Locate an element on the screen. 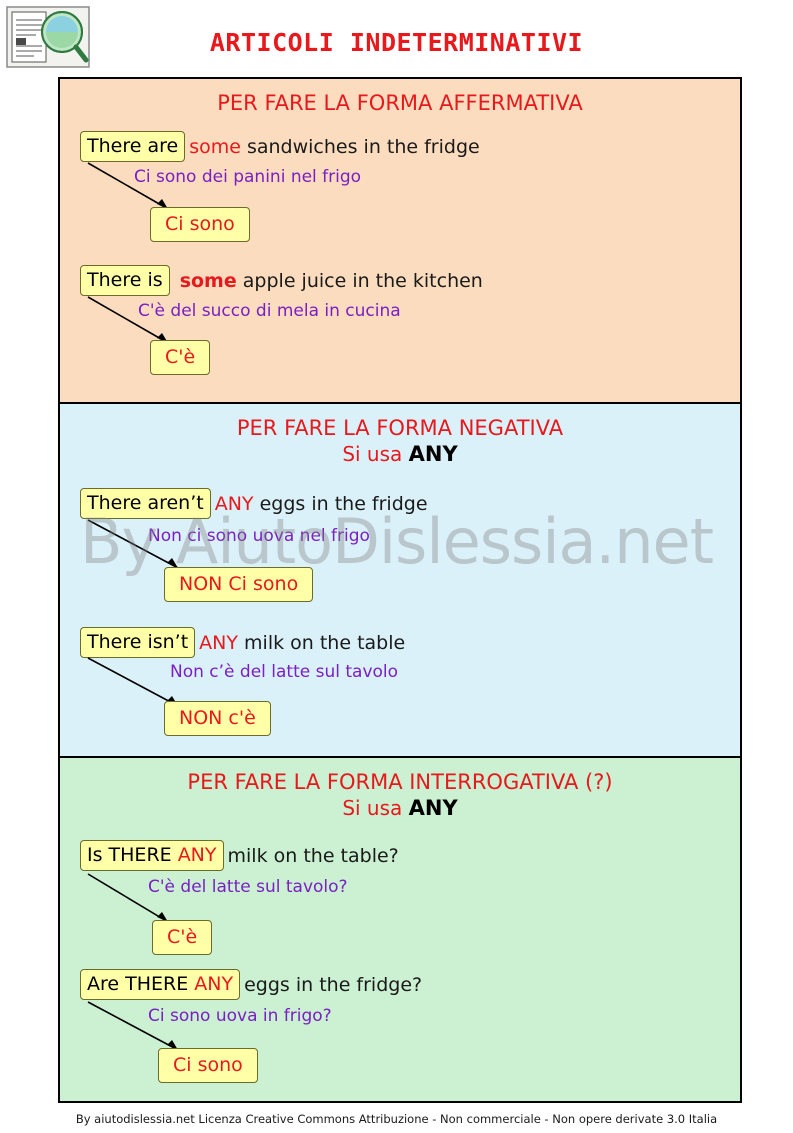 The image size is (793, 1133). chip-is-there-any: Is THERE ANY is located at coordinates (152, 855).